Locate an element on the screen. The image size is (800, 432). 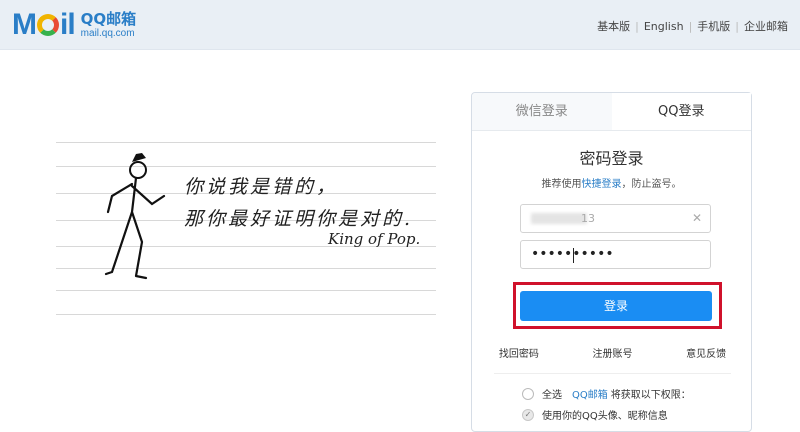
tab-qq-login: QQ登录 is located at coordinates (681, 111).